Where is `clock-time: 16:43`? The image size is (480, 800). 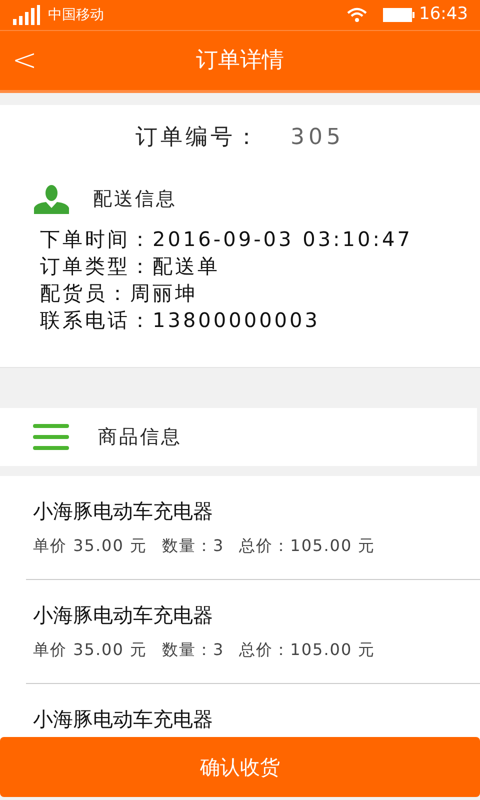
clock-time: 16:43 is located at coordinates (443, 14).